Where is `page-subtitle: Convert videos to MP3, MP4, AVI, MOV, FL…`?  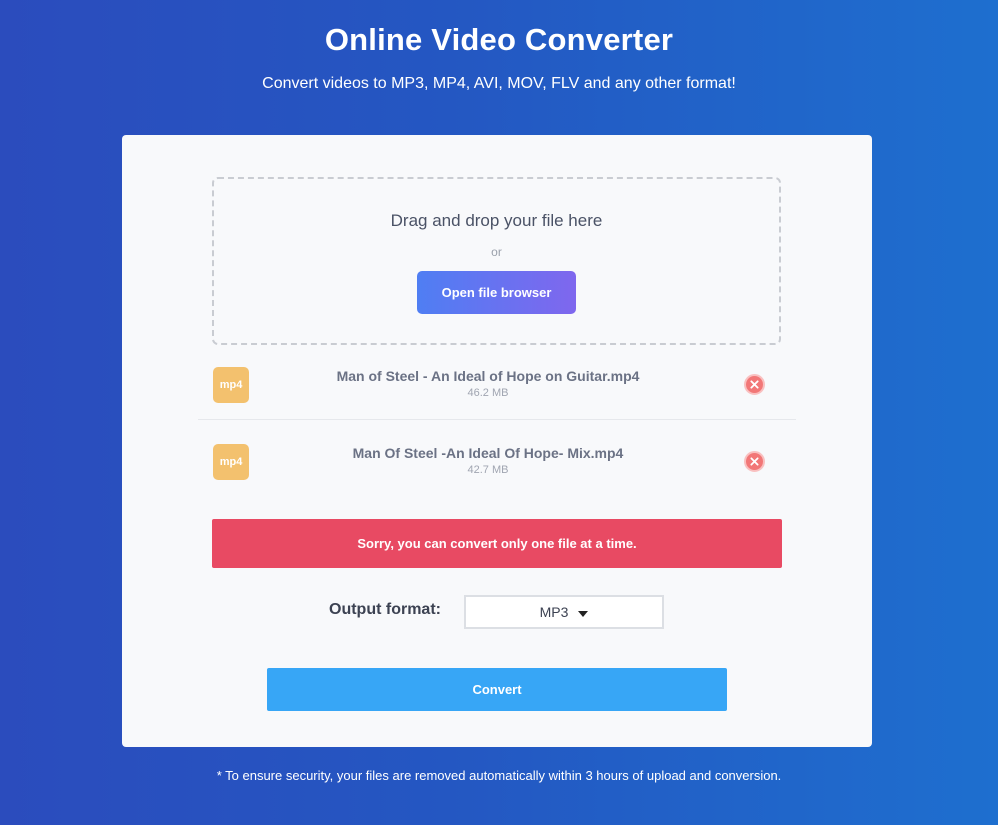
page-subtitle: Convert videos to MP3, MP4, AVI, MOV, FL… is located at coordinates (499, 83).